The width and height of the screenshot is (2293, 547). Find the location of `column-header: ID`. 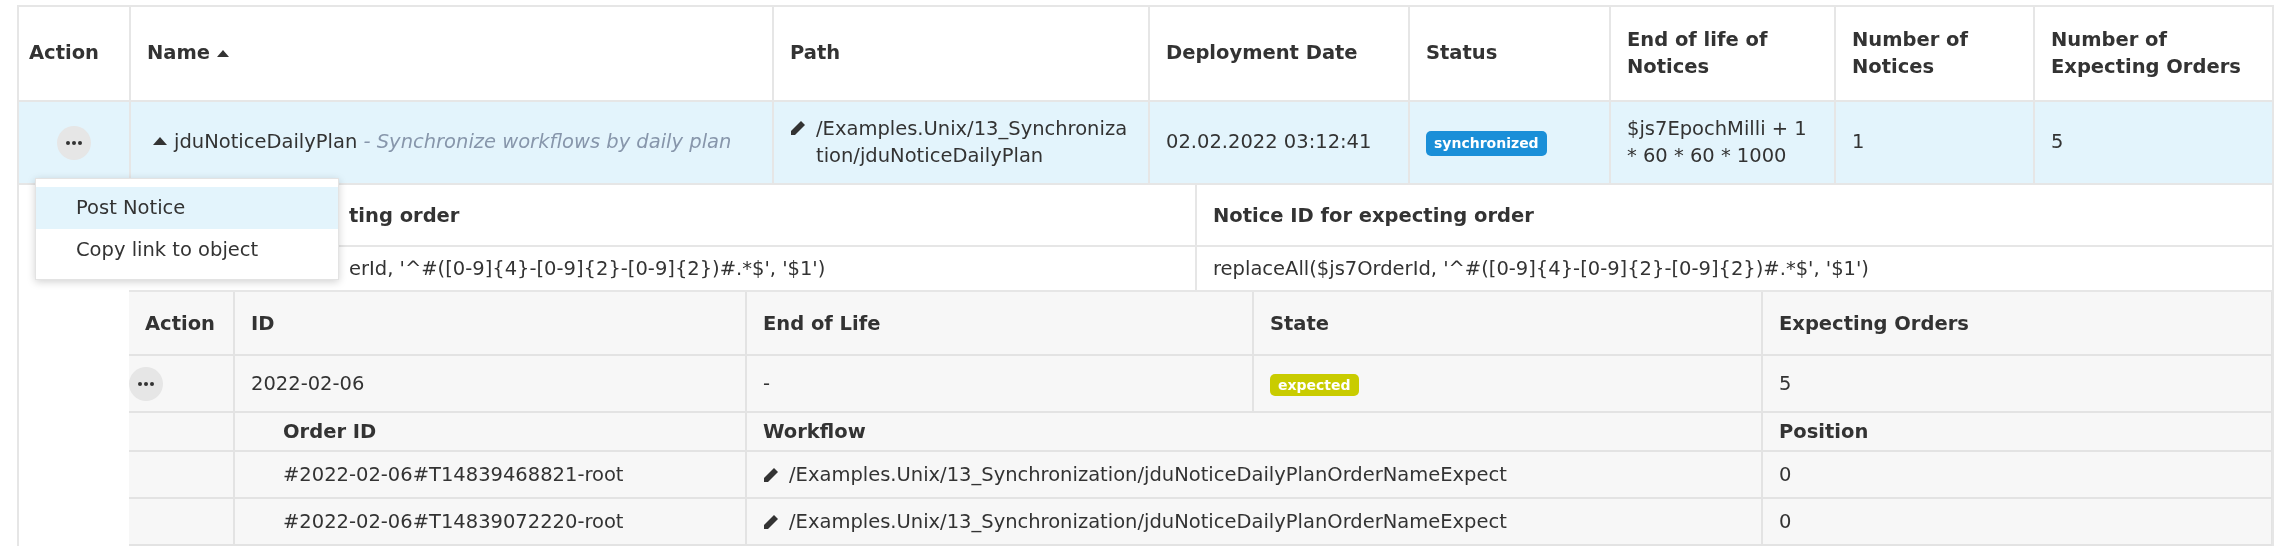

column-header: ID is located at coordinates (263, 323).